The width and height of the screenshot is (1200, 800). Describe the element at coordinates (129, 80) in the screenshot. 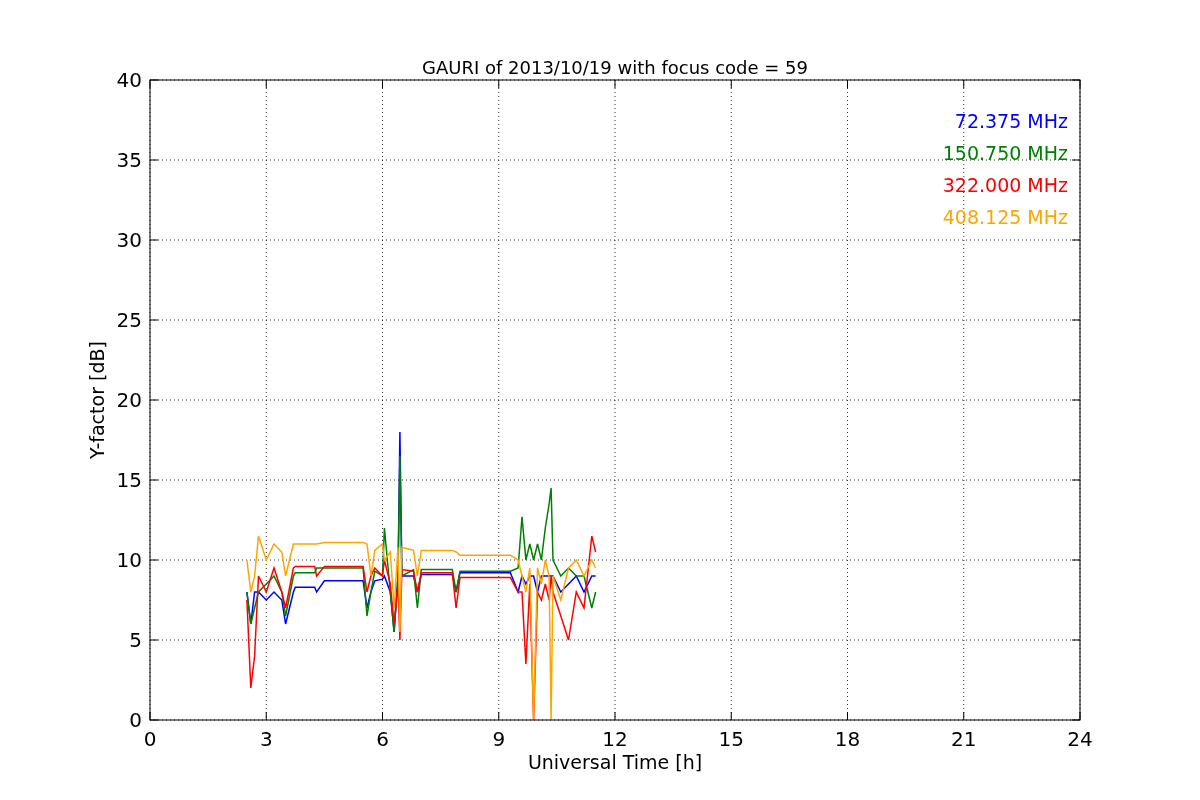

I see `y-tick-label: 40` at that location.